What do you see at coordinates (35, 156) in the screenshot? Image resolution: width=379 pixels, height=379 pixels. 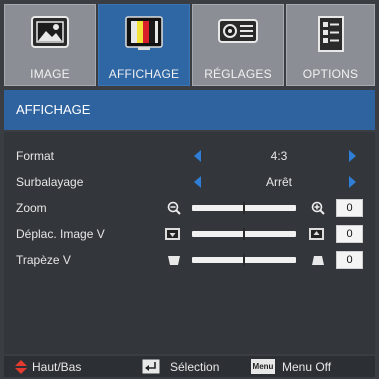 I see `setting-label: Format` at bounding box center [35, 156].